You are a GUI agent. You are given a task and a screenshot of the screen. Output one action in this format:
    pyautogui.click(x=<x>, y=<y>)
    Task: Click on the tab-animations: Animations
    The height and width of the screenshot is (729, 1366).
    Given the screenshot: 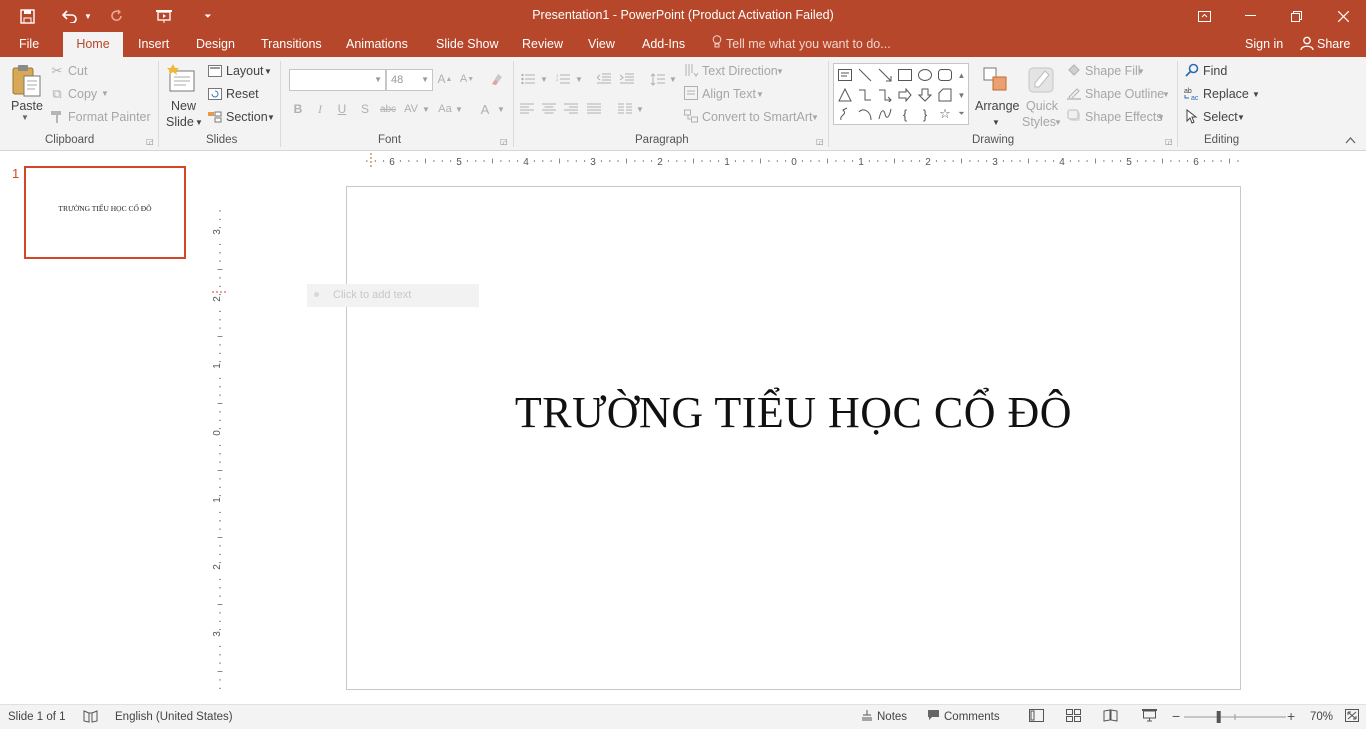 What is the action you would take?
    pyautogui.click(x=377, y=44)
    